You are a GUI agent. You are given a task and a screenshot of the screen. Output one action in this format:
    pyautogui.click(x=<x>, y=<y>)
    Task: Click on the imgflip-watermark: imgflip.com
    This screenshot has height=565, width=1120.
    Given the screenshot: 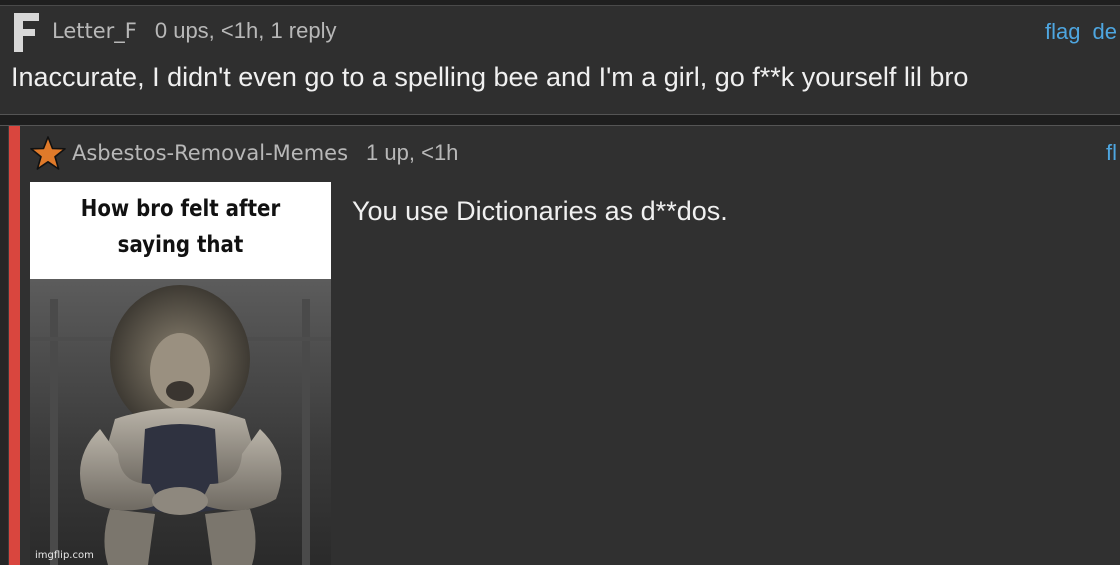 What is the action you would take?
    pyautogui.click(x=64, y=555)
    